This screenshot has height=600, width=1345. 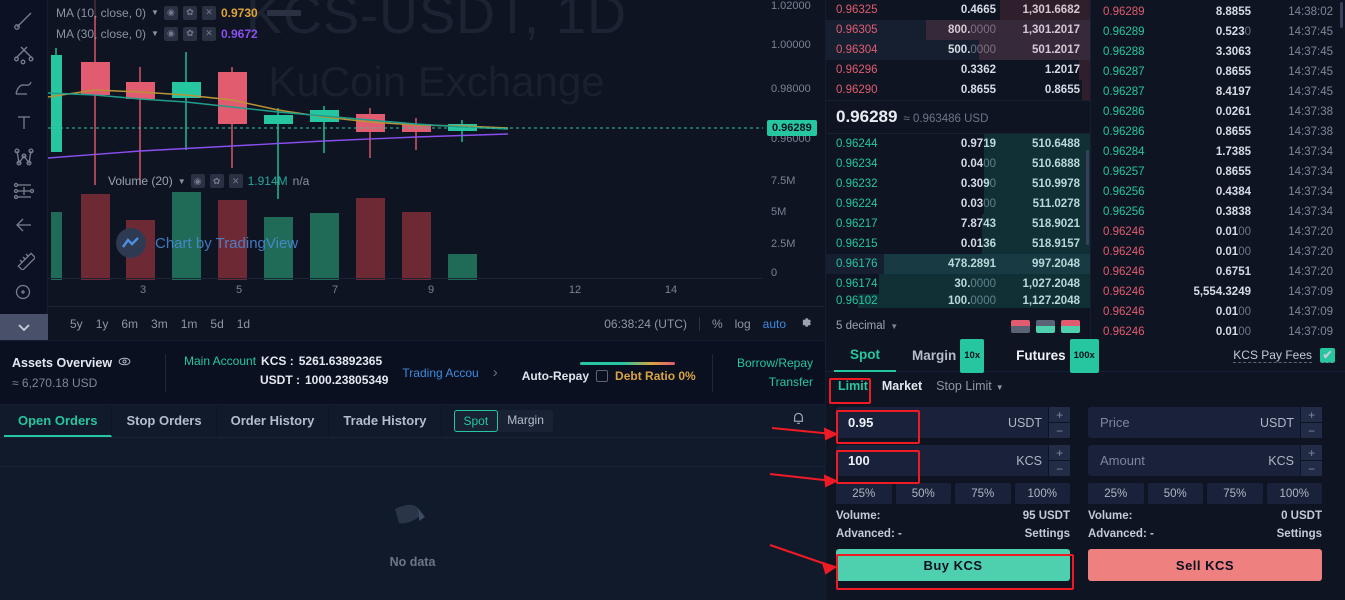 I want to click on buy-amount-stepper: + −, so click(x=1059, y=460).